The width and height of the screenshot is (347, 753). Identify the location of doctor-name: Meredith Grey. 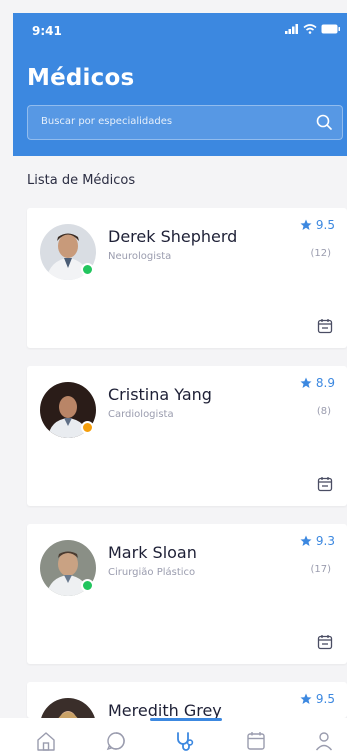
(165, 709).